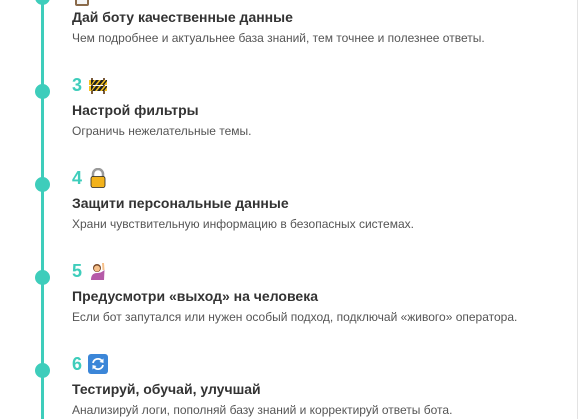  Describe the element at coordinates (182, 17) in the screenshot. I see `step-title: Дай боту качественные данные` at that location.